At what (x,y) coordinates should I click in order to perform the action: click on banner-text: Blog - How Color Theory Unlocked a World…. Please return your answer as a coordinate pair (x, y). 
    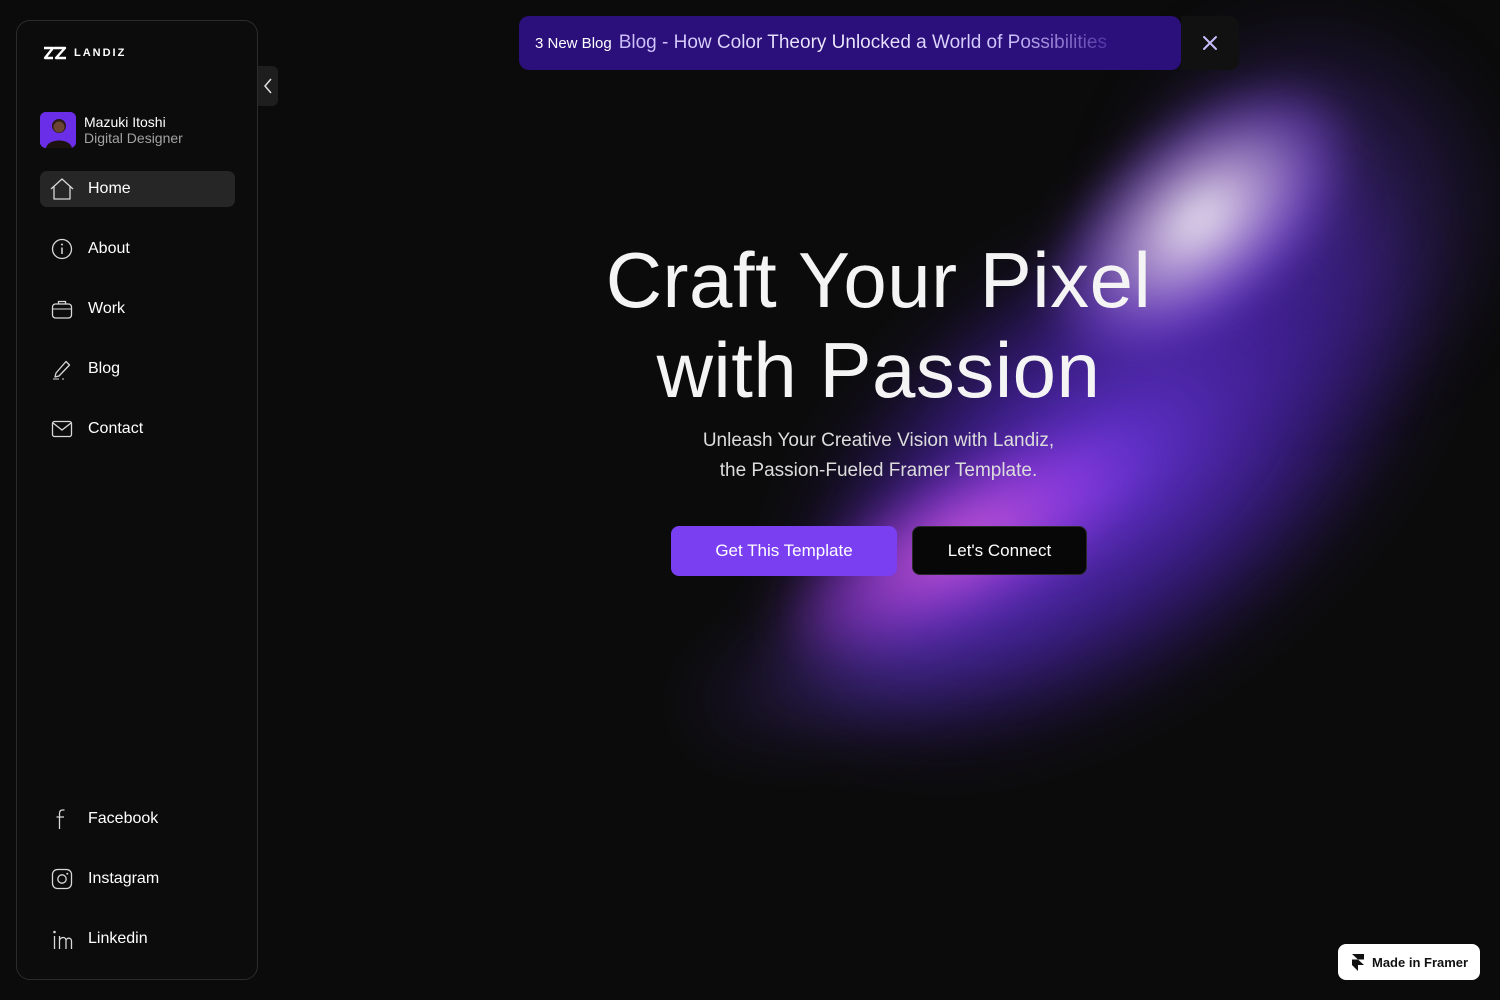
    Looking at the image, I should click on (863, 43).